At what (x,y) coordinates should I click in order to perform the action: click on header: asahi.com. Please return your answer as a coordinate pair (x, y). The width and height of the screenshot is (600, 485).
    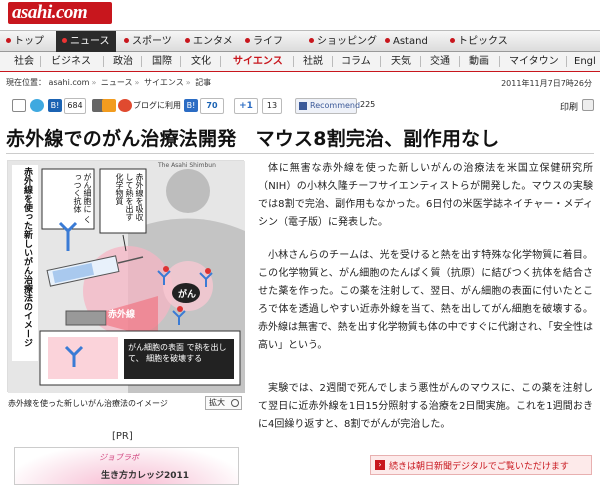
    Looking at the image, I should click on (300, 15).